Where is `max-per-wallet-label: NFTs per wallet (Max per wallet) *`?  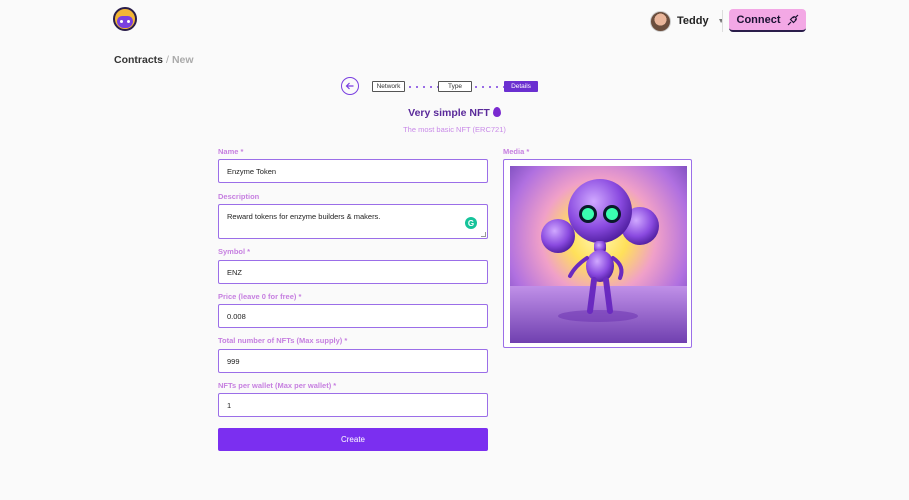 max-per-wallet-label: NFTs per wallet (Max per wallet) * is located at coordinates (277, 385).